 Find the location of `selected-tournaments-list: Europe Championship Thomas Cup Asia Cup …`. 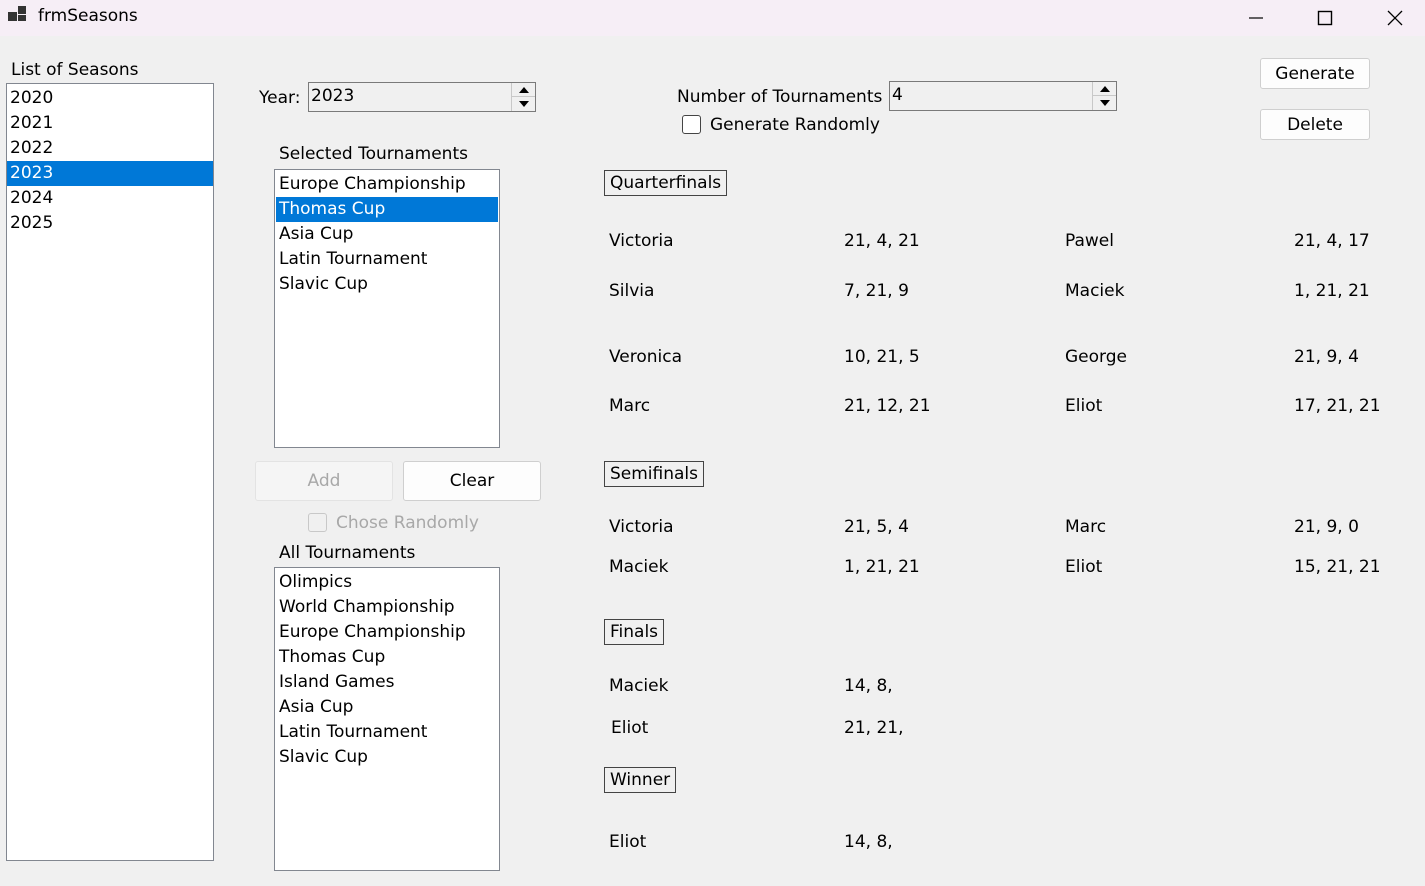

selected-tournaments-list: Europe Championship Thomas Cup Asia Cup … is located at coordinates (387, 308).